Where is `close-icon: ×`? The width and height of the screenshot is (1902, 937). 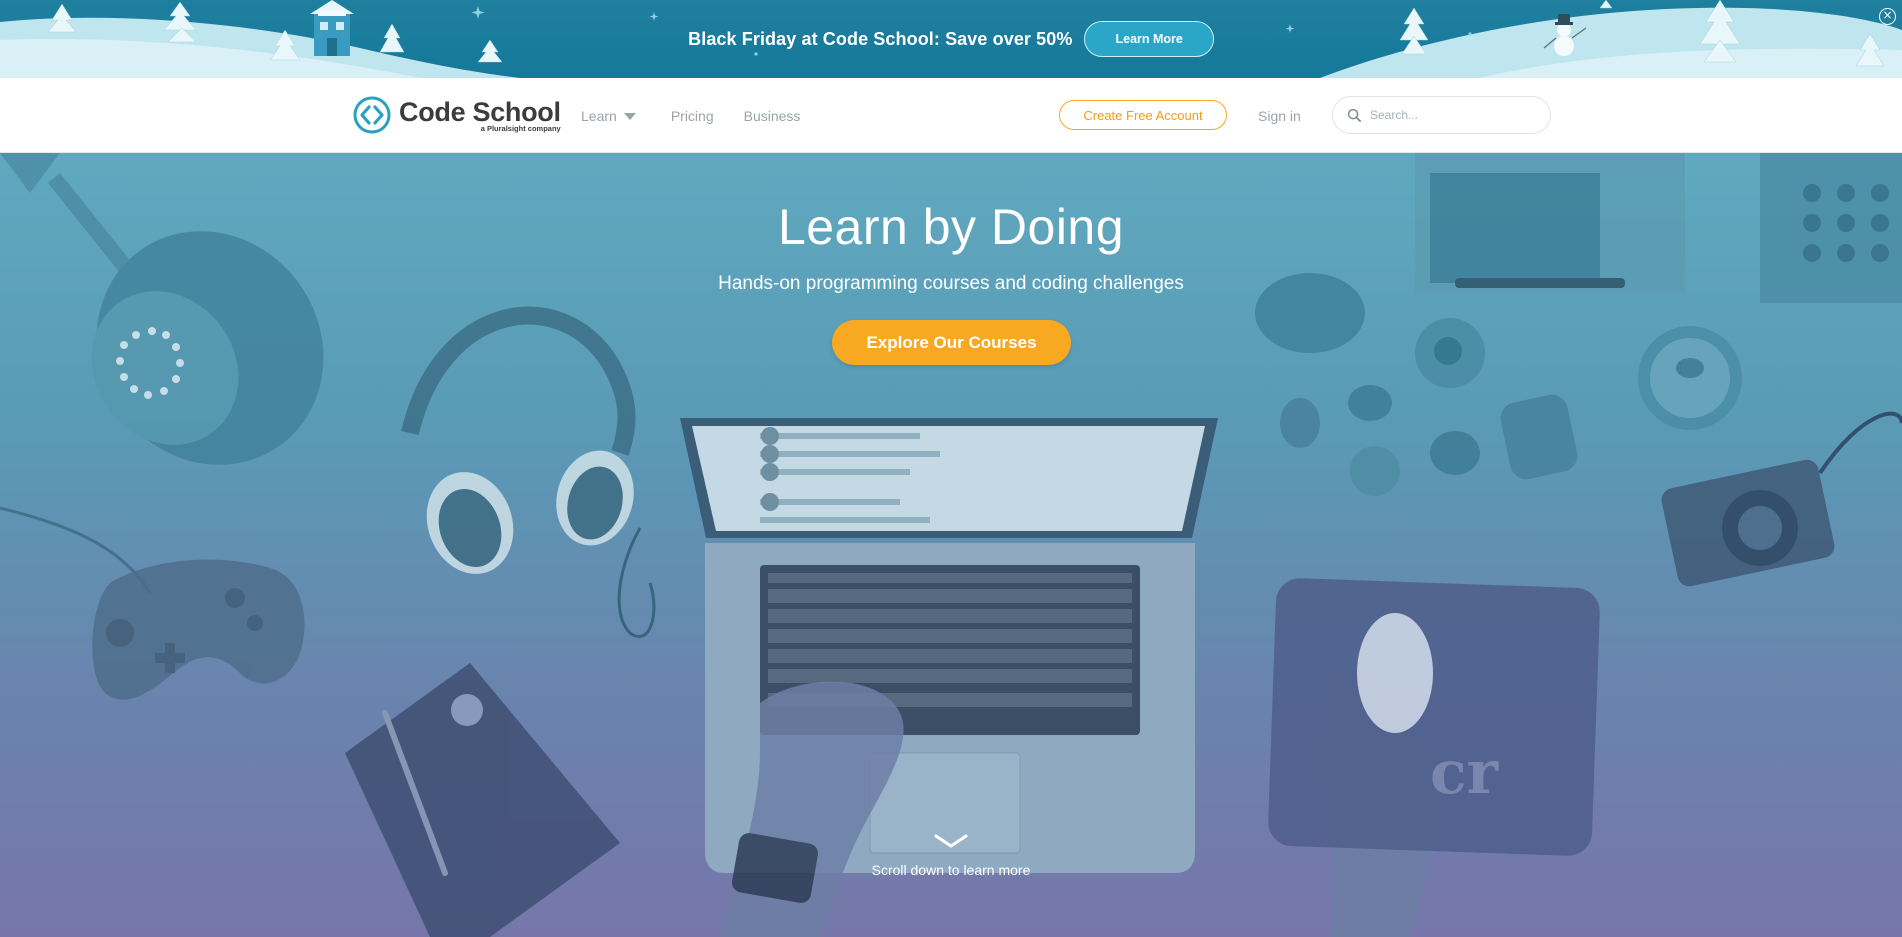
close-icon: × is located at coordinates (1887, 16).